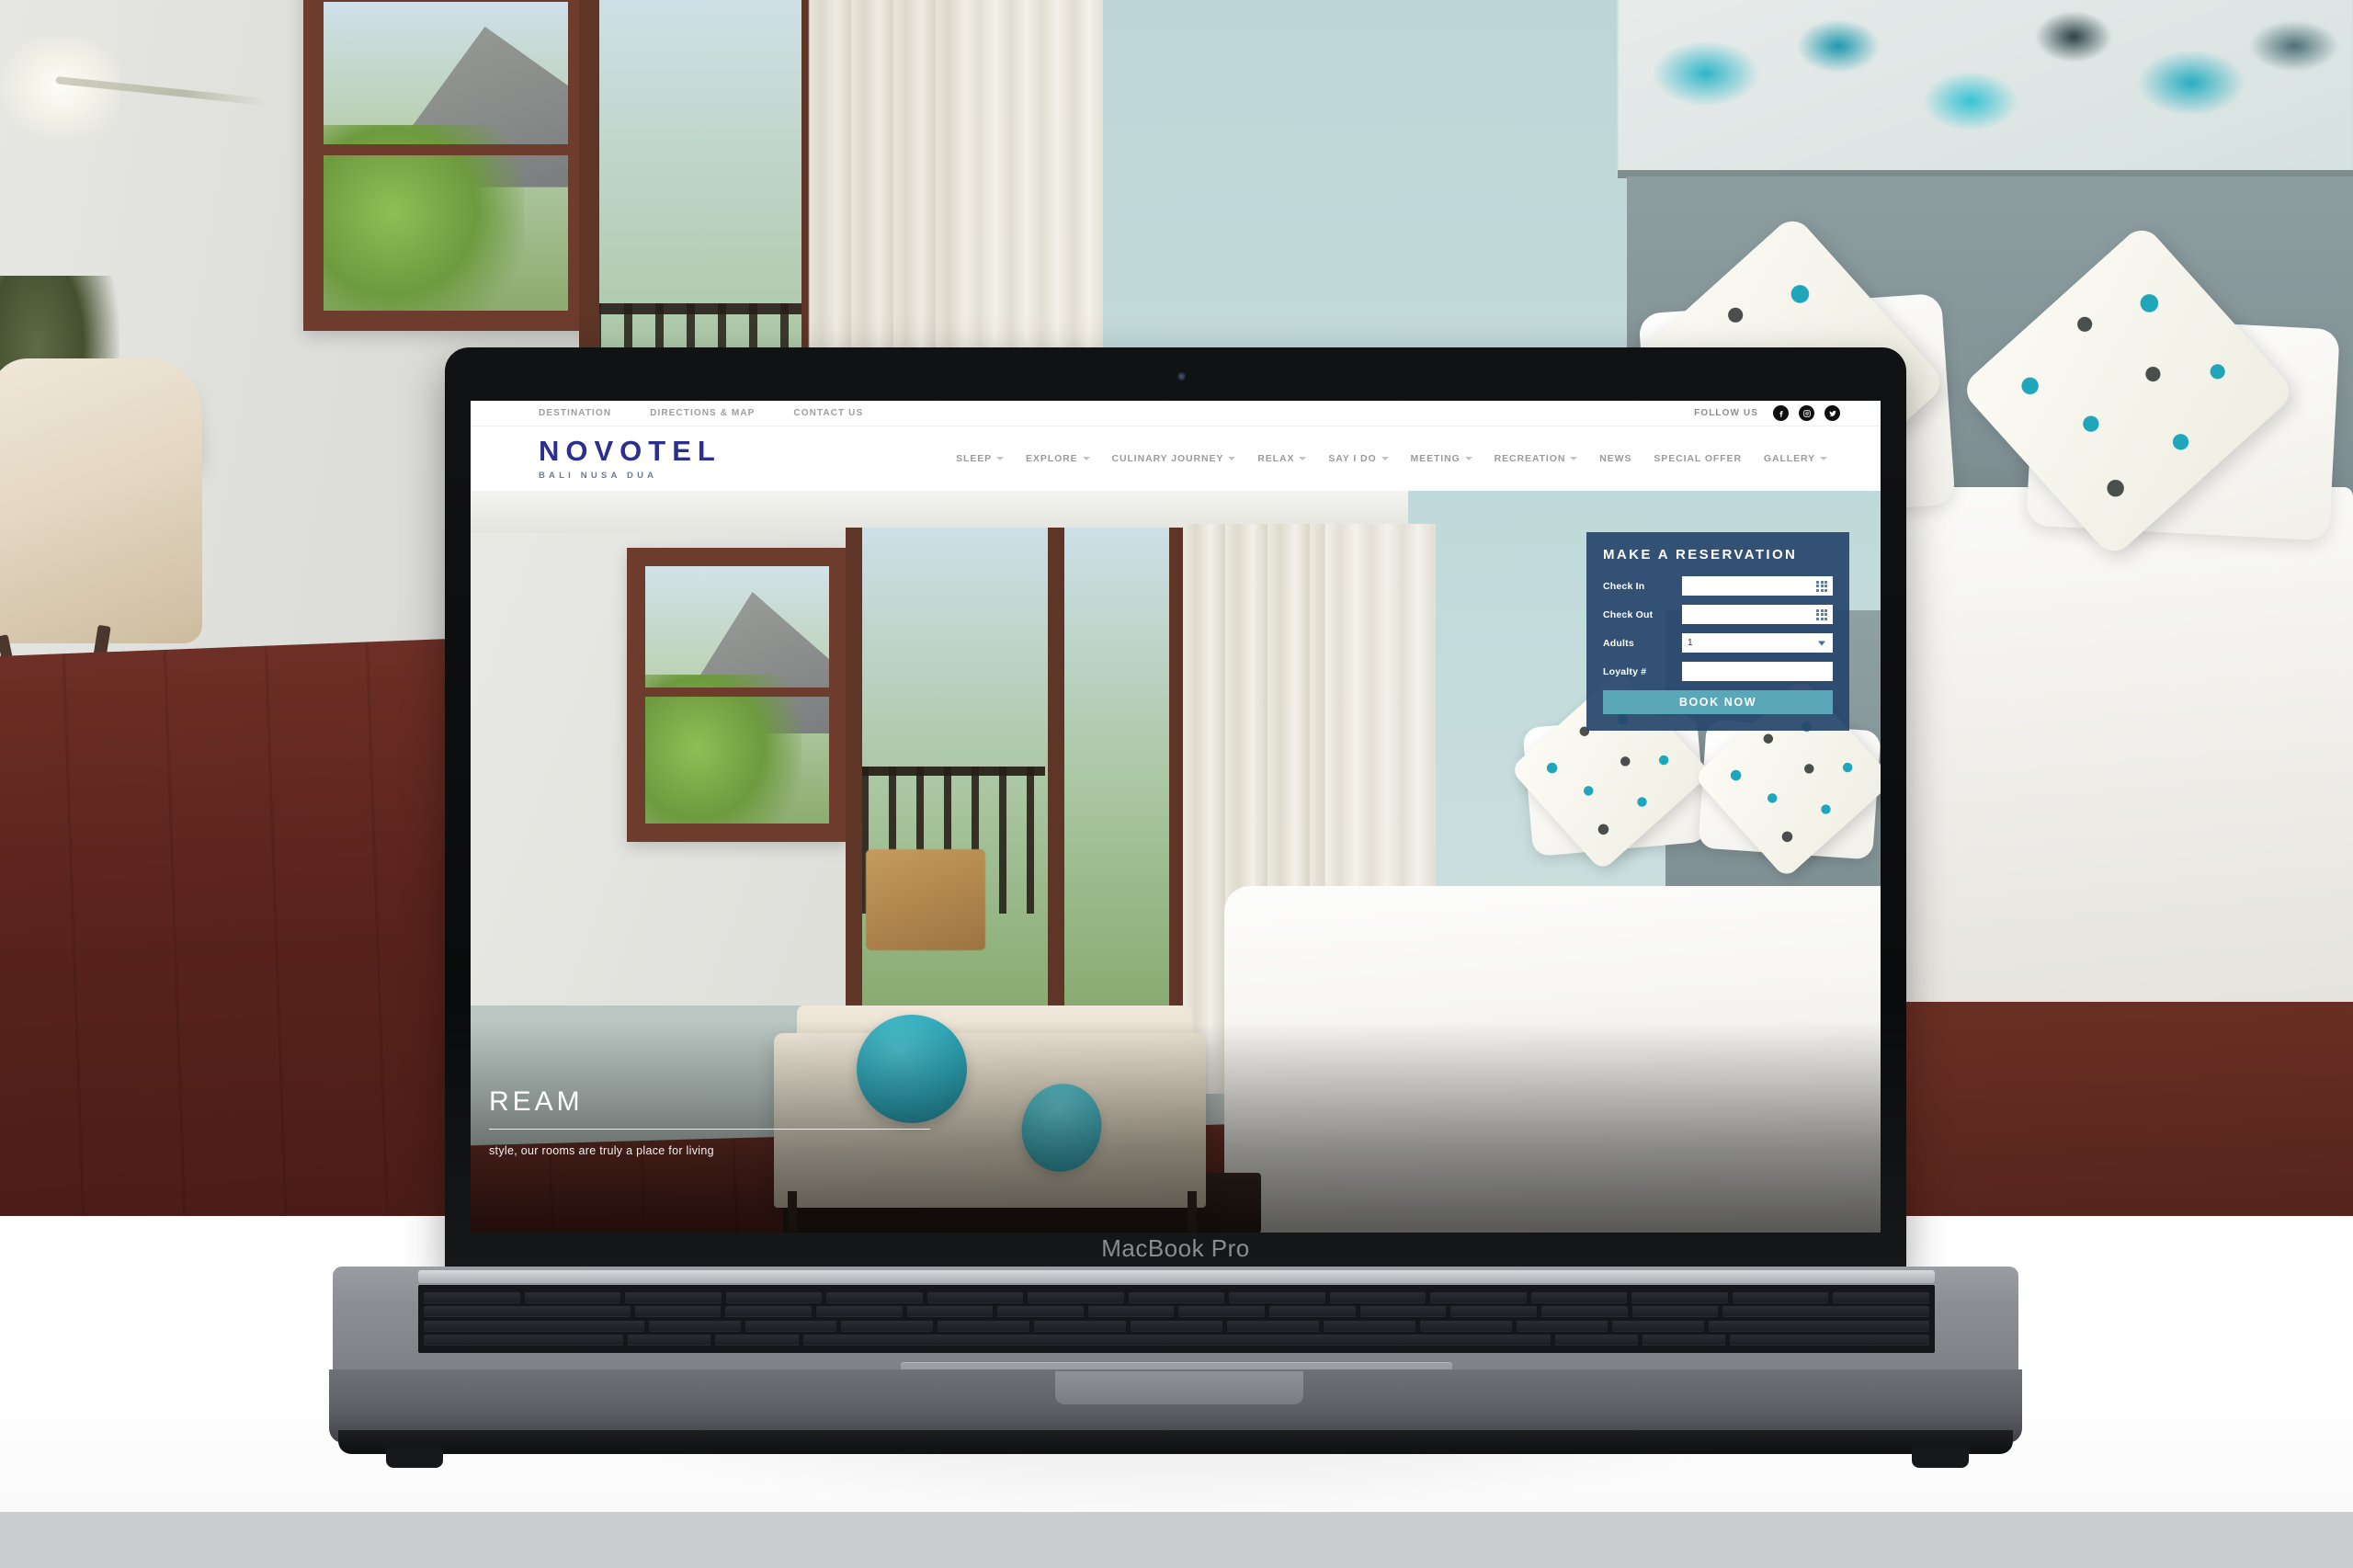  I want to click on nav-item-say-i-do: SAY I DO, so click(1358, 458).